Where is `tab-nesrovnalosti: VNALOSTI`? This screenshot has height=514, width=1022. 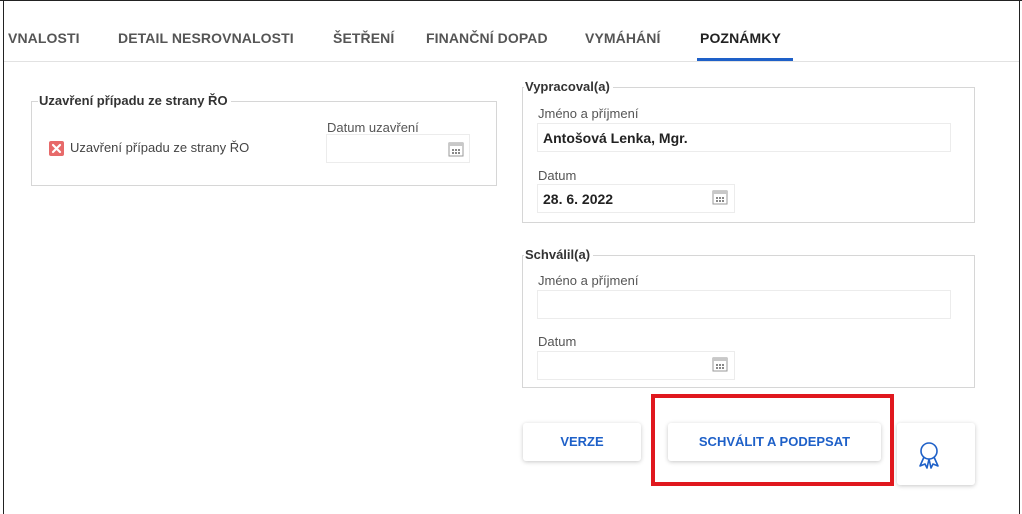 tab-nesrovnalosti: VNALOSTI is located at coordinates (44, 38).